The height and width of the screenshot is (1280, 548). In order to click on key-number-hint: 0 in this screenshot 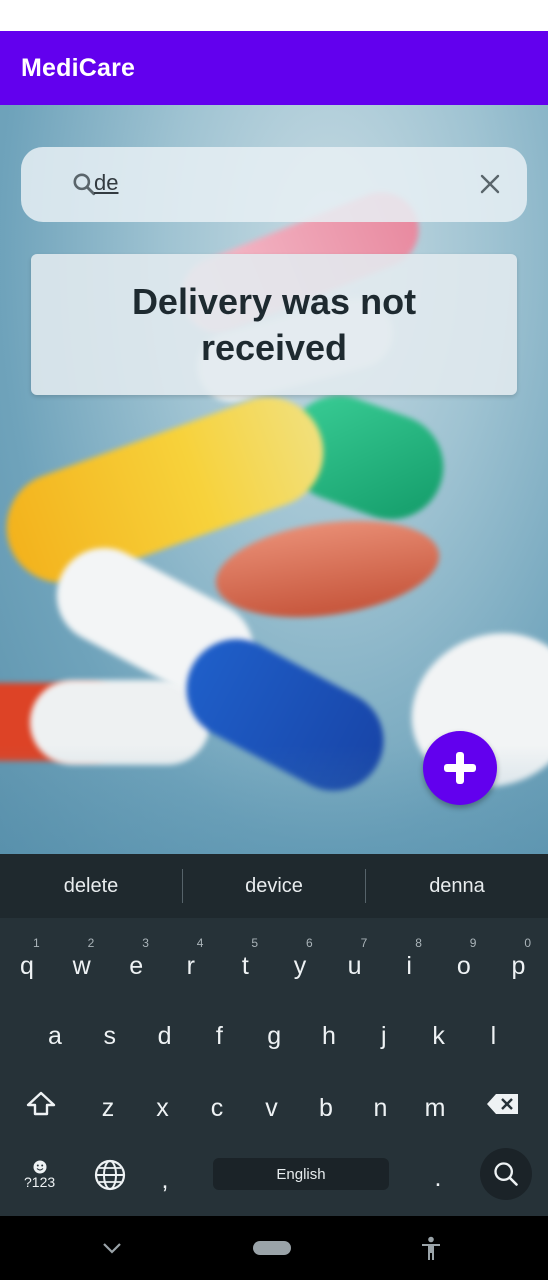, I will do `click(528, 943)`.